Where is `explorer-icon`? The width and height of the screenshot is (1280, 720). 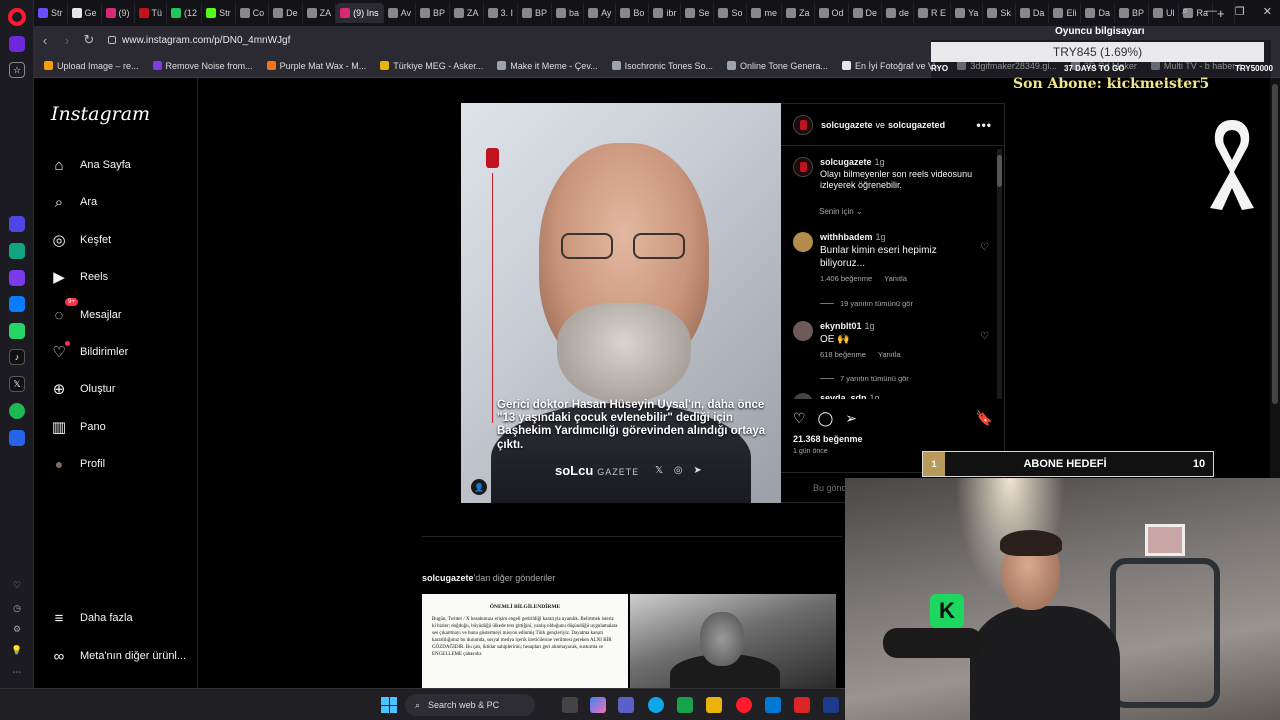 explorer-icon is located at coordinates (714, 705).